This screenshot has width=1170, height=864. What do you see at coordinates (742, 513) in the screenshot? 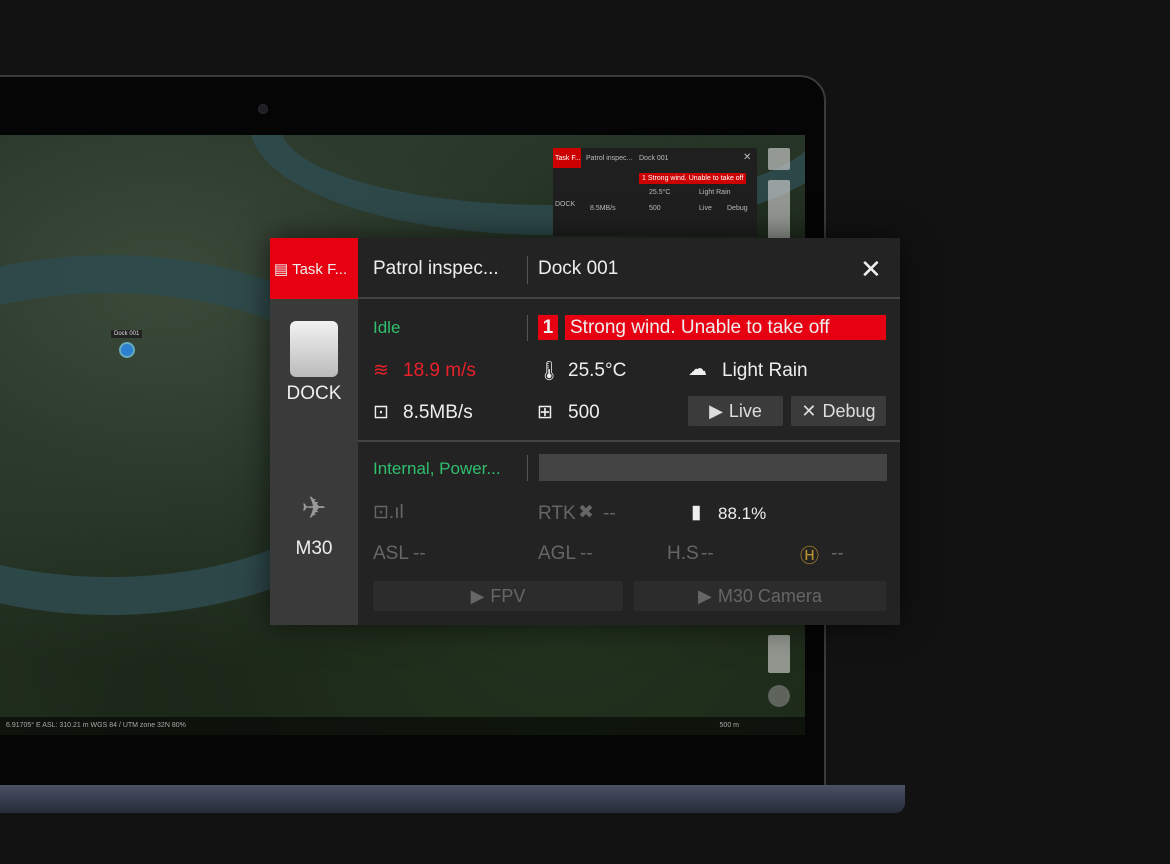
I see `battery-level: 88.1%` at bounding box center [742, 513].